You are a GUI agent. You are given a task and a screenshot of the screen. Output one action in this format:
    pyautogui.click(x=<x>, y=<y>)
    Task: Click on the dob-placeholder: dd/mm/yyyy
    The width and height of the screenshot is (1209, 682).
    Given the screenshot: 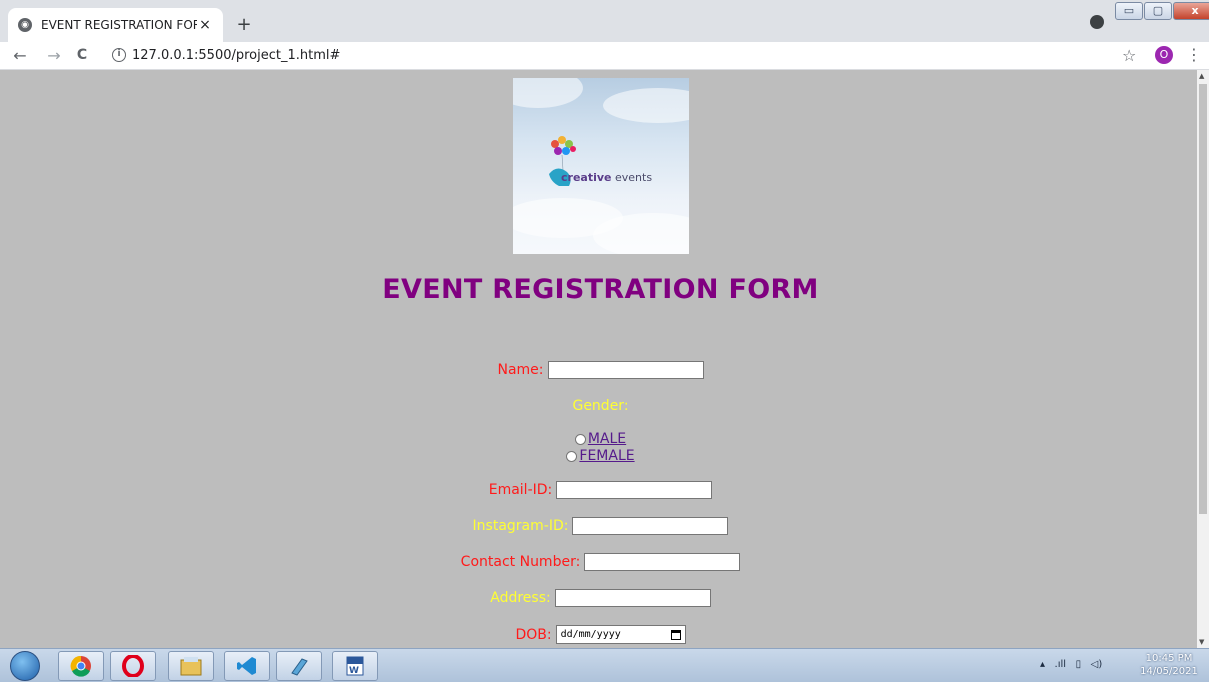 What is the action you would take?
    pyautogui.click(x=590, y=634)
    